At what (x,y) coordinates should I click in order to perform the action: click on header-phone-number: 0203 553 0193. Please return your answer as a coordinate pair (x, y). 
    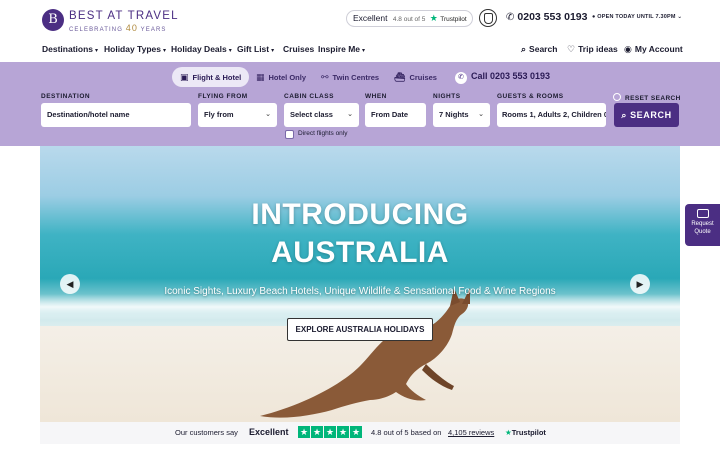
    Looking at the image, I should click on (552, 17).